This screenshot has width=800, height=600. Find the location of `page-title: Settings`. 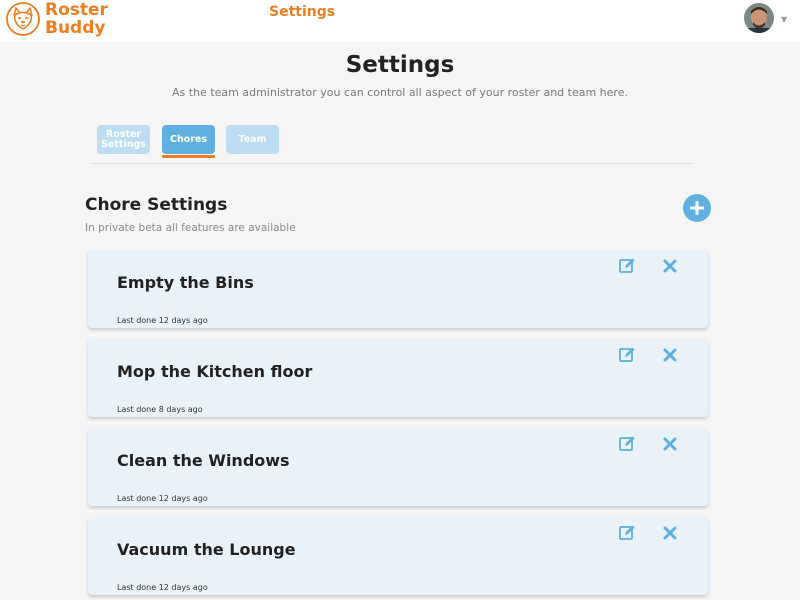

page-title: Settings is located at coordinates (400, 65).